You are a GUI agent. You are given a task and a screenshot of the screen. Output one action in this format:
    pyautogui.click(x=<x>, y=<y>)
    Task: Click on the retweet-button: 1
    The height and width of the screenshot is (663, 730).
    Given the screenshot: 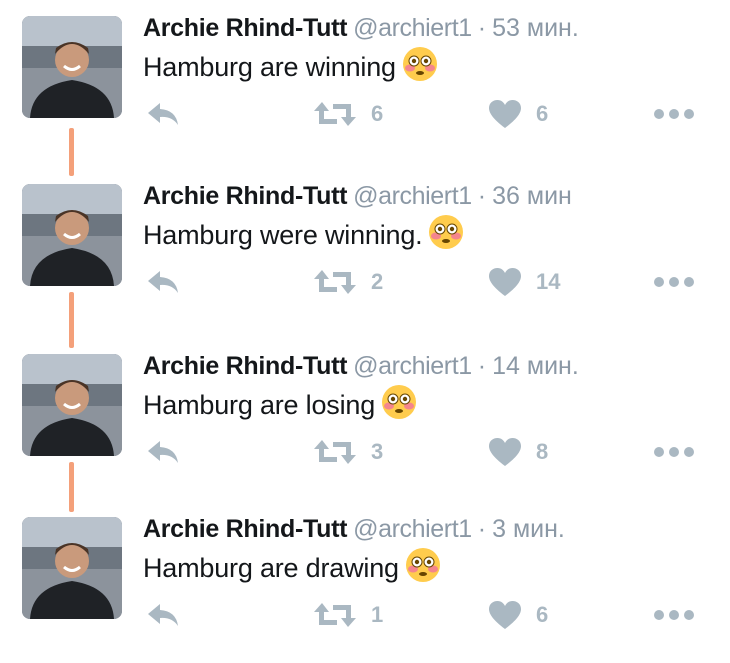 What is the action you would take?
    pyautogui.click(x=348, y=615)
    